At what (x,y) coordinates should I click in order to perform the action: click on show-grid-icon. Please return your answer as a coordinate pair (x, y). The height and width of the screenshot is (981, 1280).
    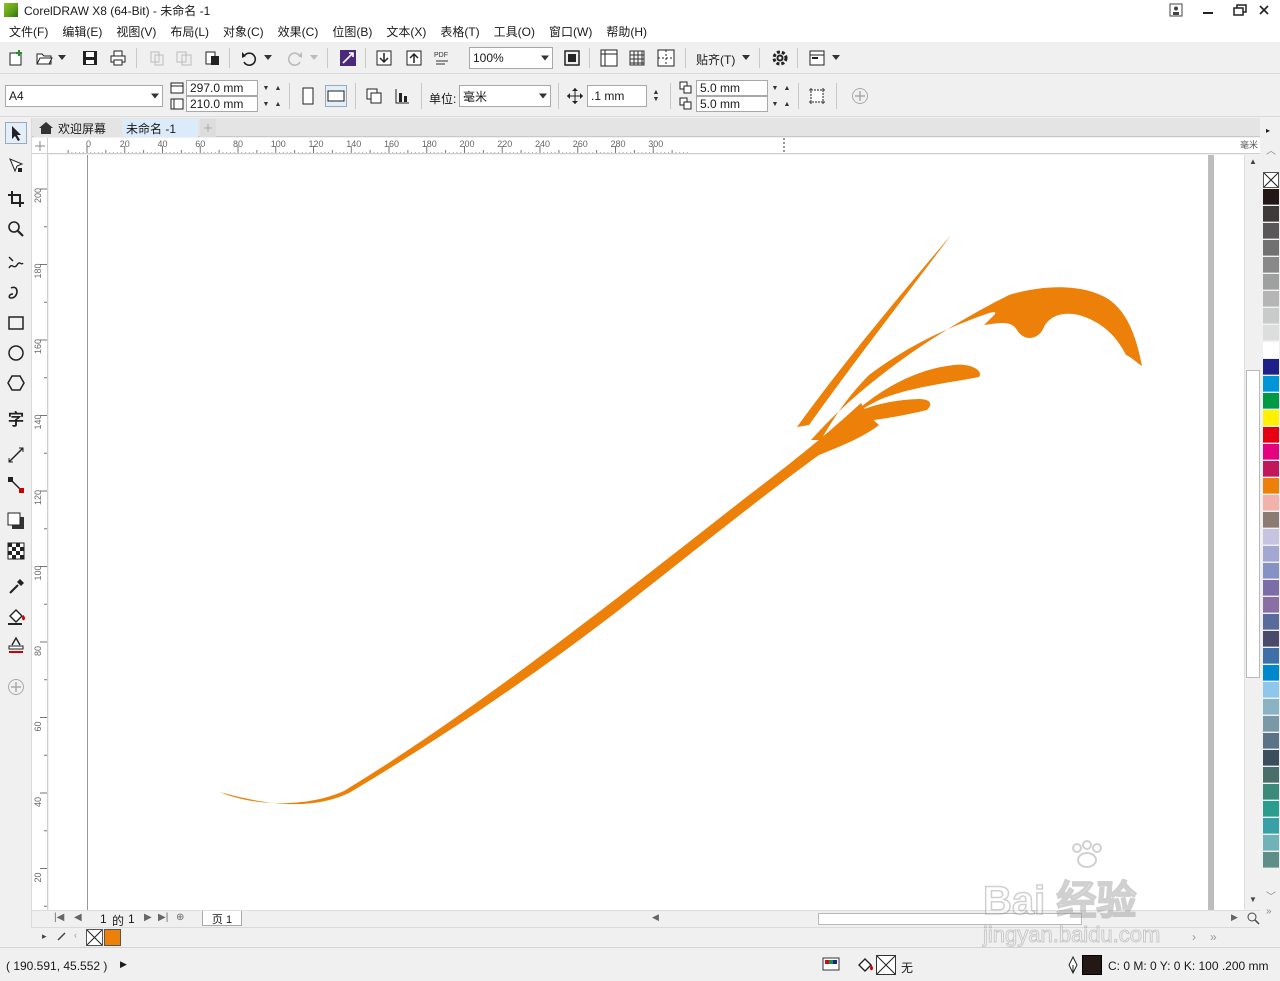
    Looking at the image, I should click on (637, 58).